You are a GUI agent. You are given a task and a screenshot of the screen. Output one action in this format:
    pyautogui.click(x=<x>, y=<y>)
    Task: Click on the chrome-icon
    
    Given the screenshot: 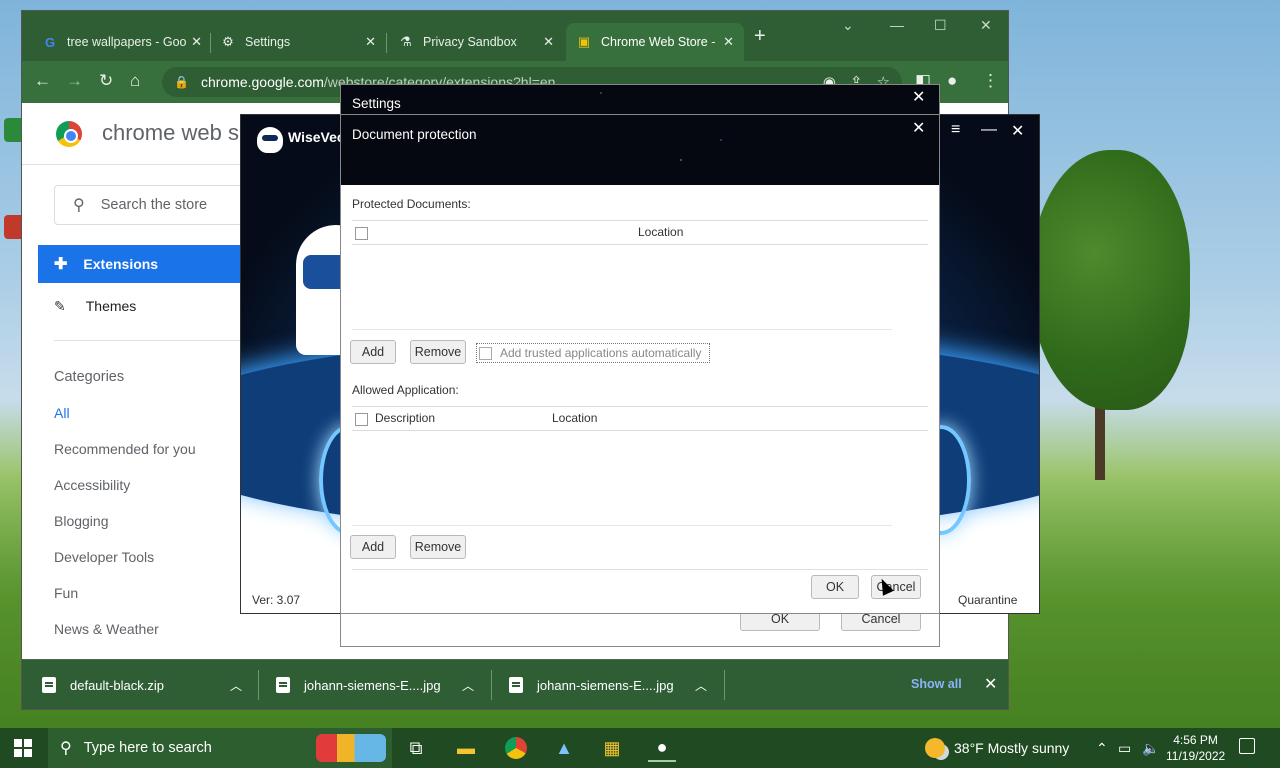 What is the action you would take?
    pyautogui.click(x=516, y=748)
    